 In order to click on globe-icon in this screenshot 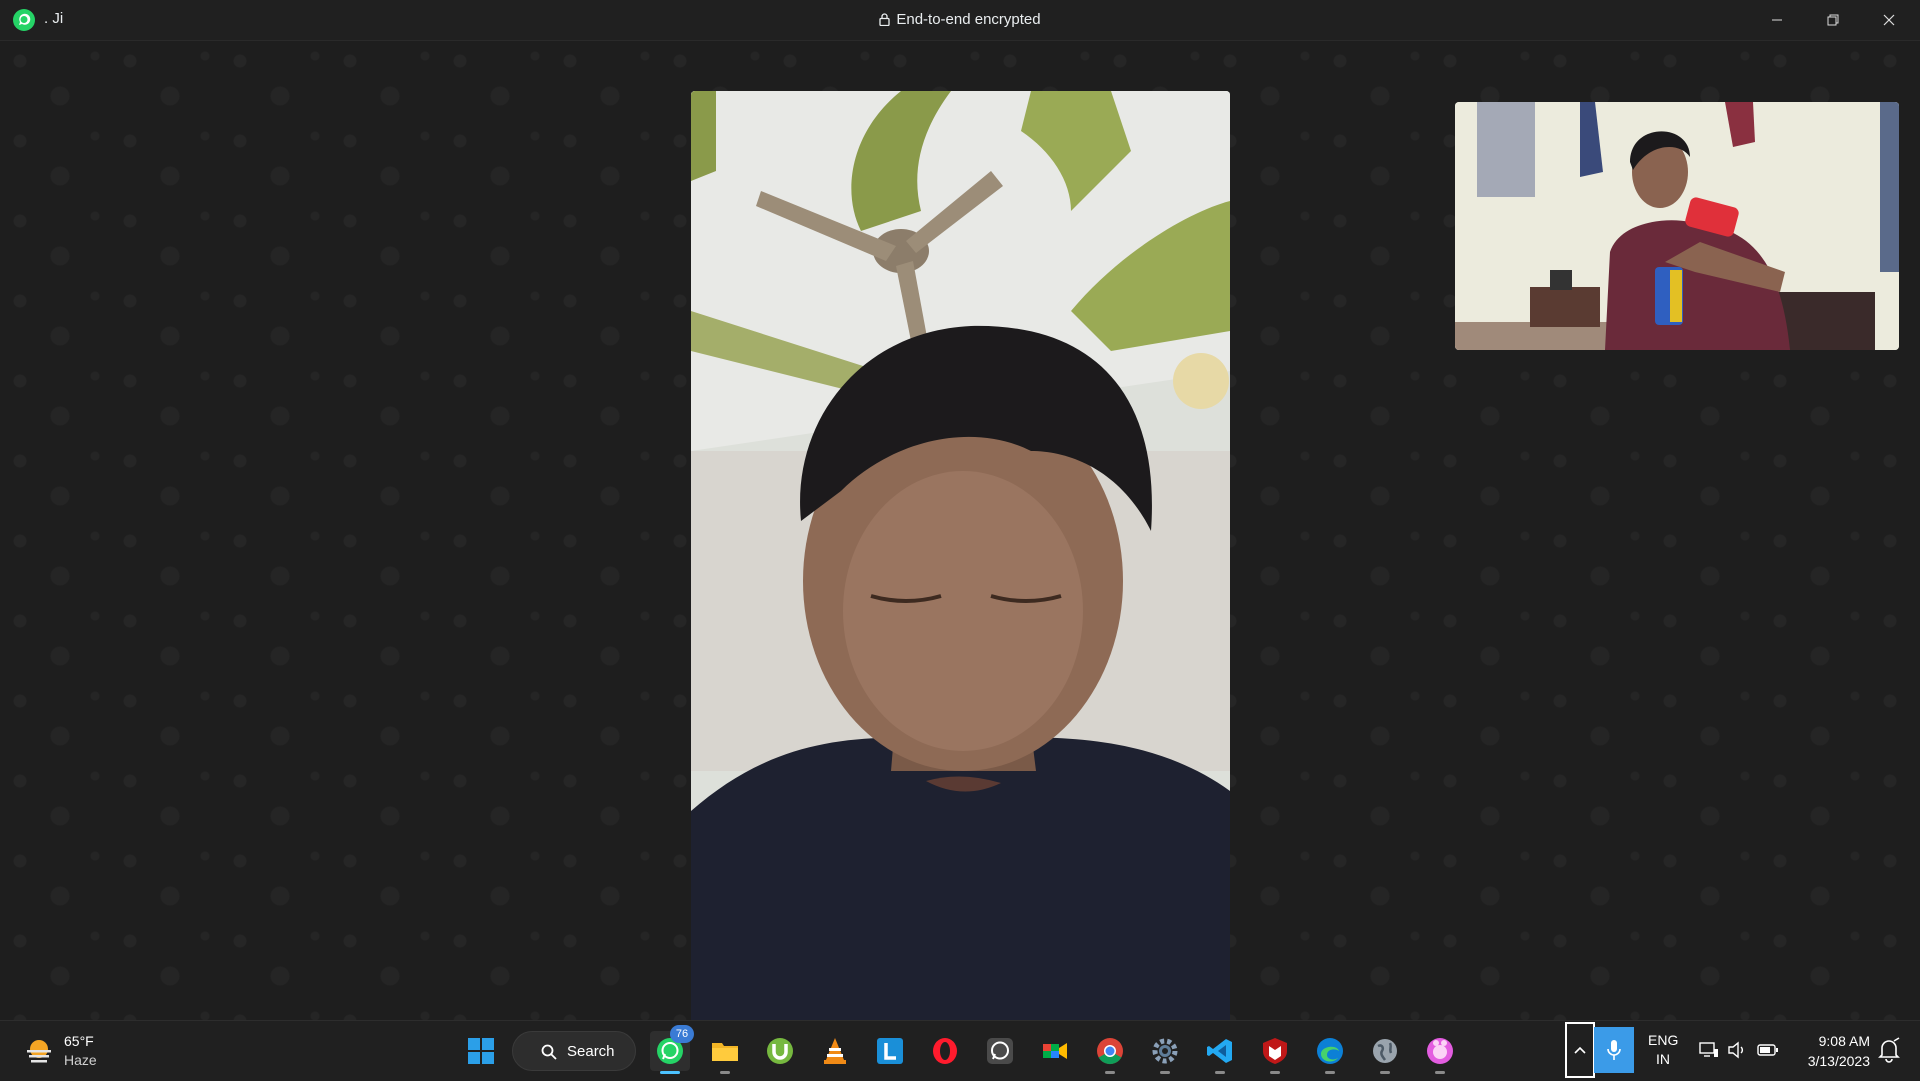, I will do `click(1385, 1051)`.